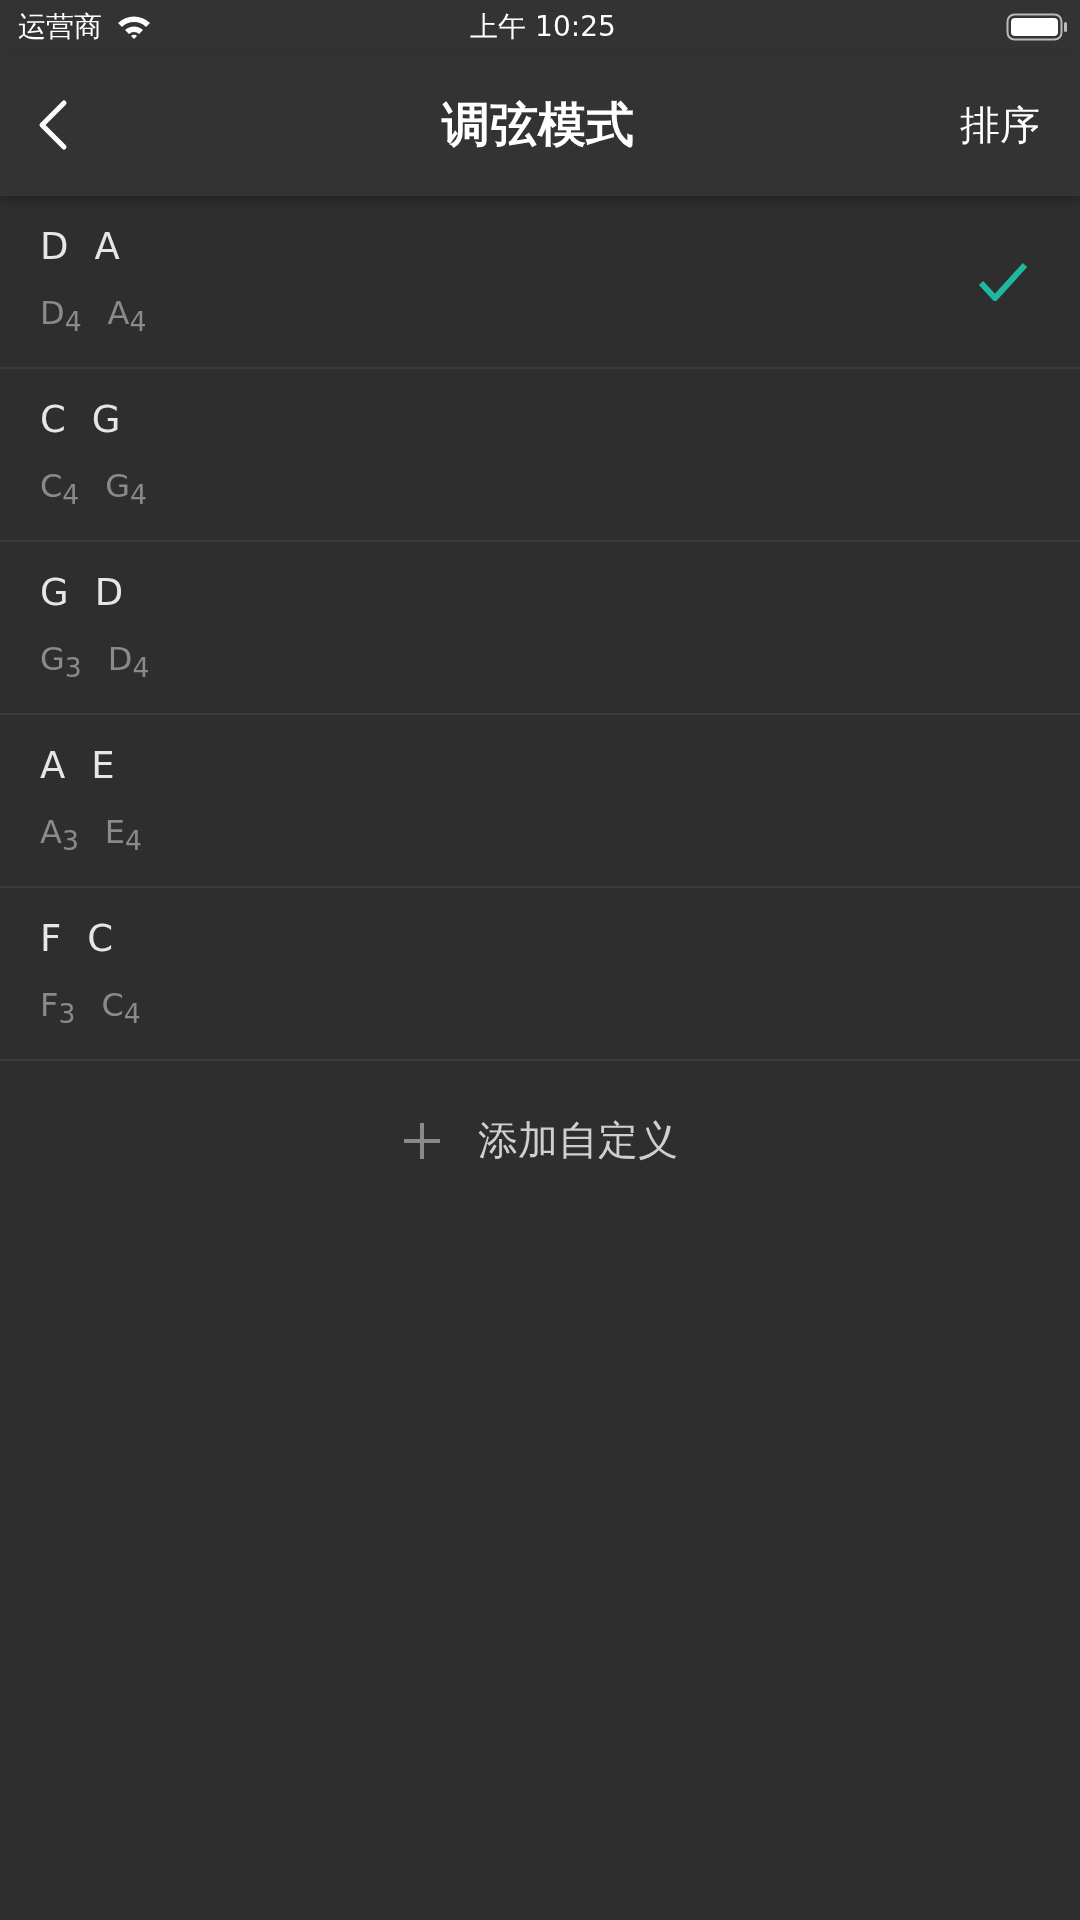 This screenshot has width=1080, height=1920. What do you see at coordinates (126, 489) in the screenshot?
I see `string-pitch: G$_{4}$` at bounding box center [126, 489].